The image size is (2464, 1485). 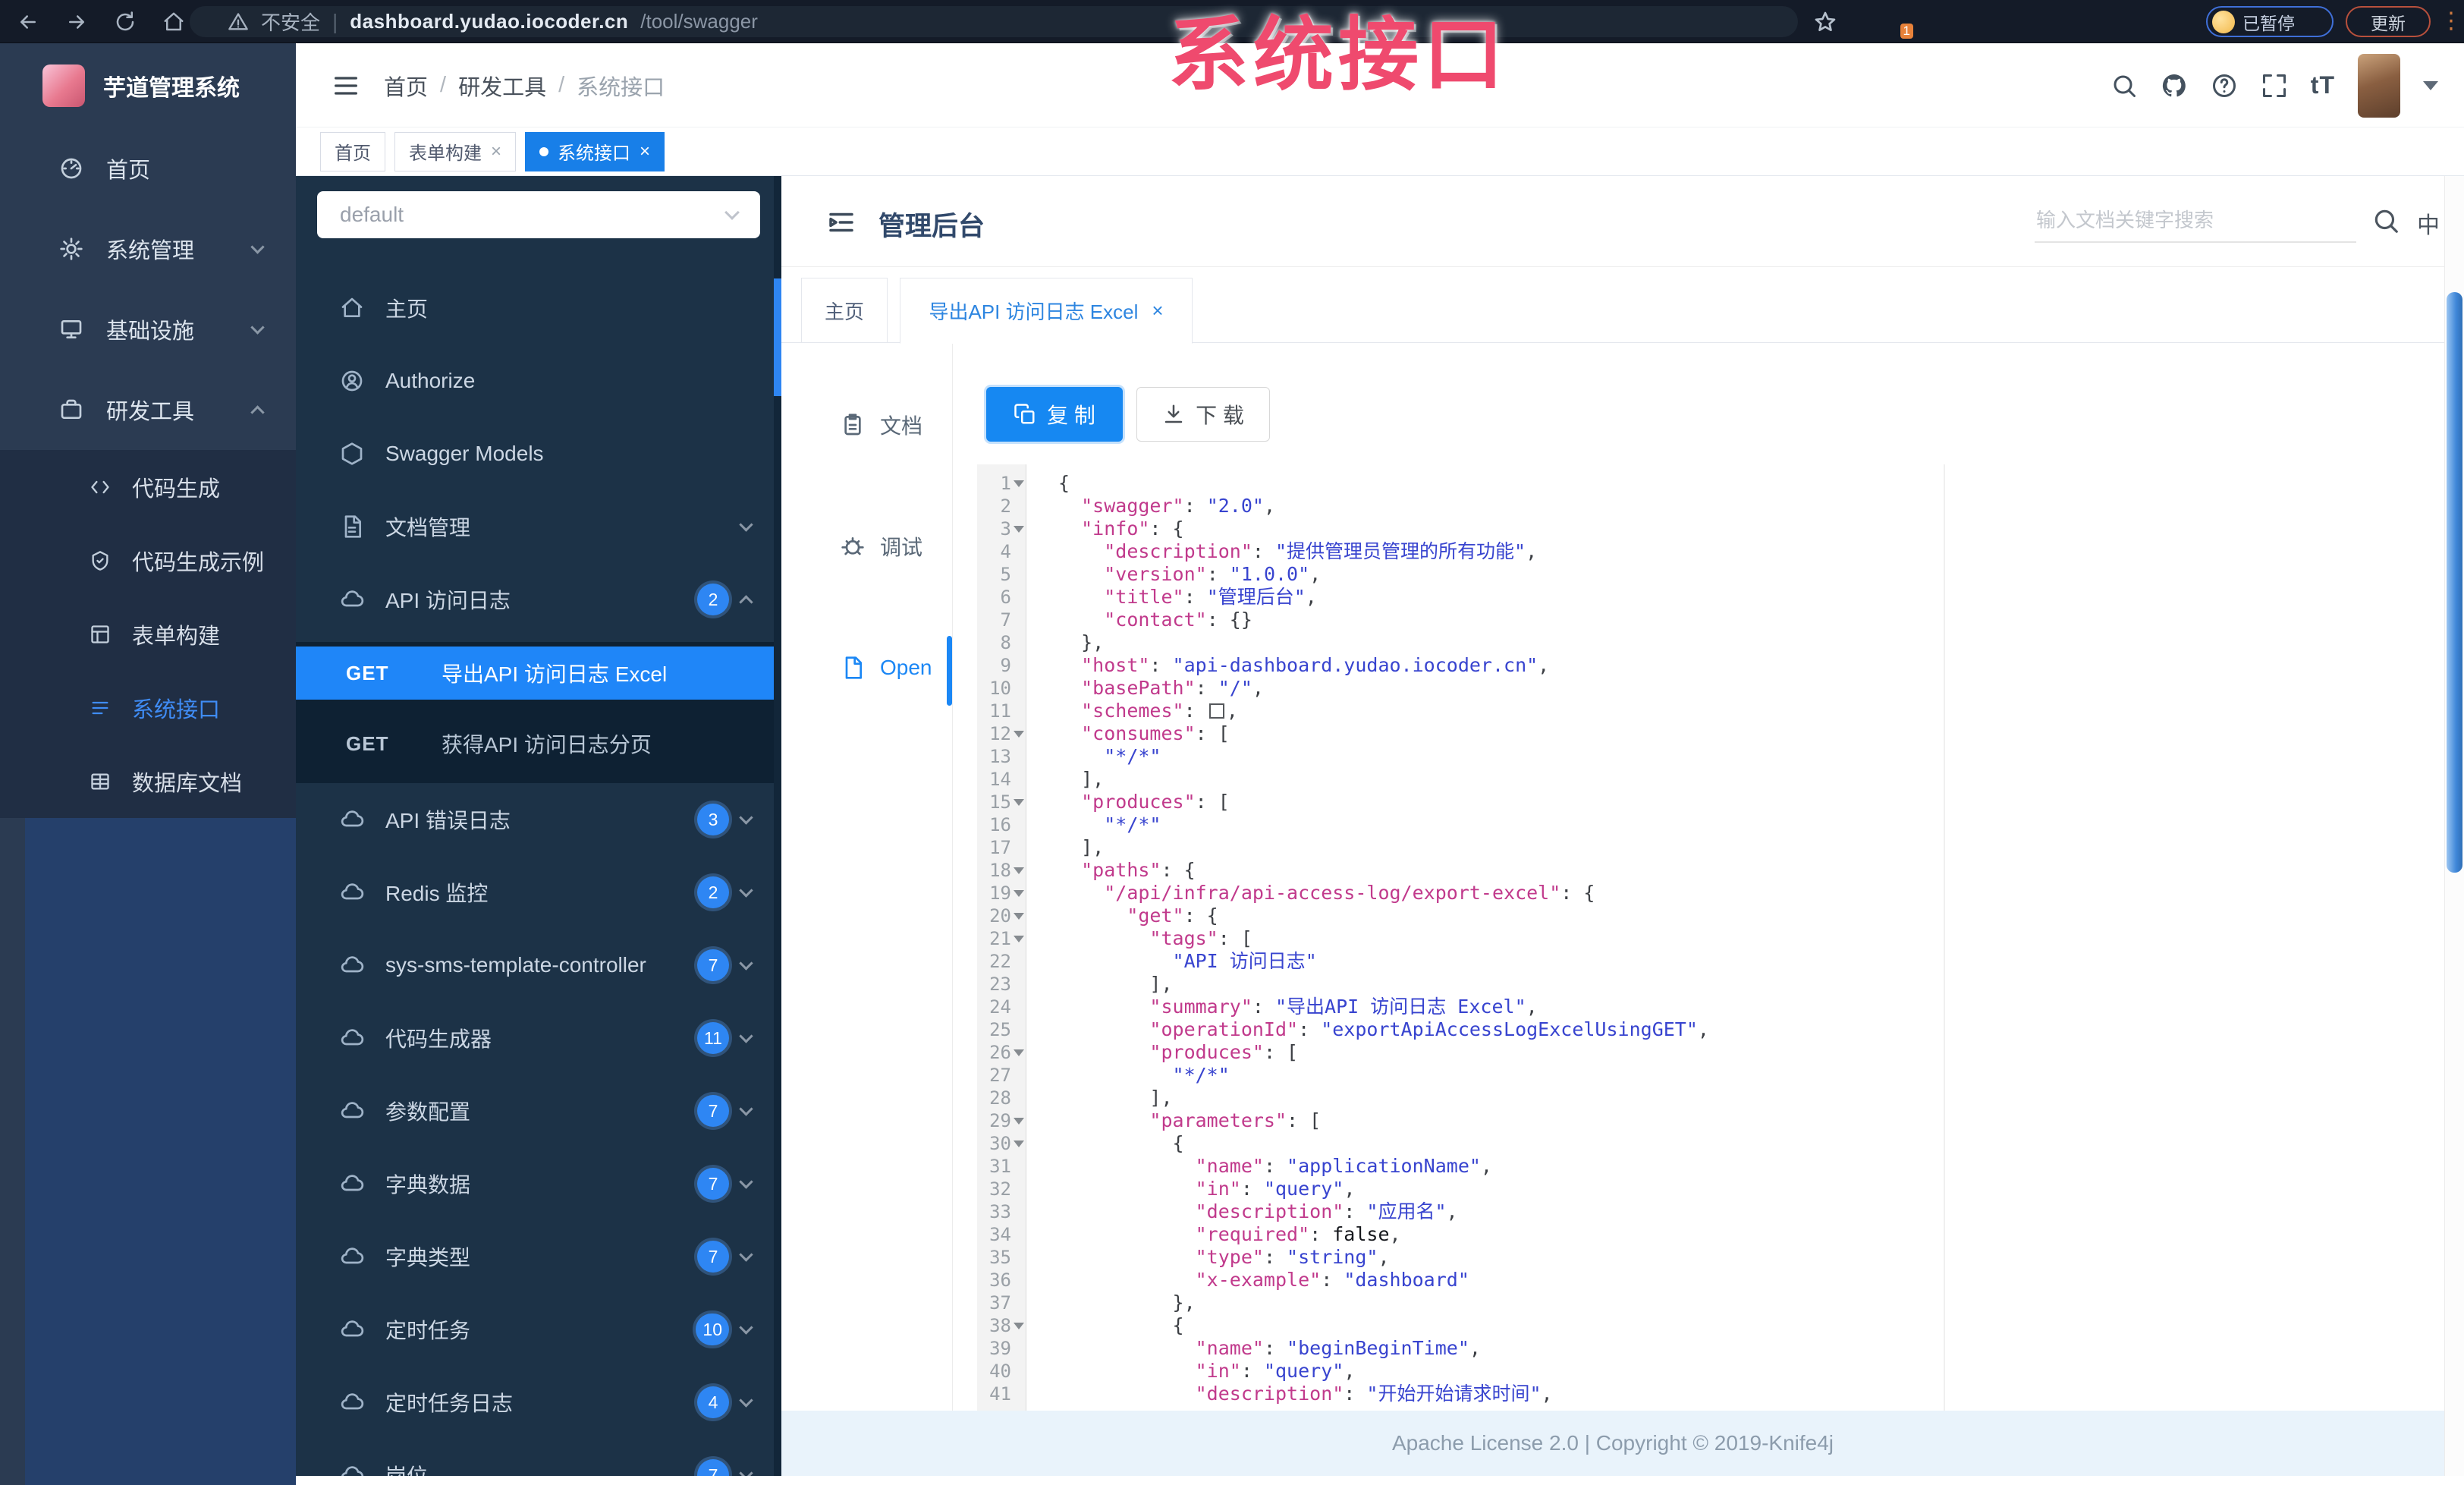 I want to click on doc-search-input, so click(x=2195, y=220).